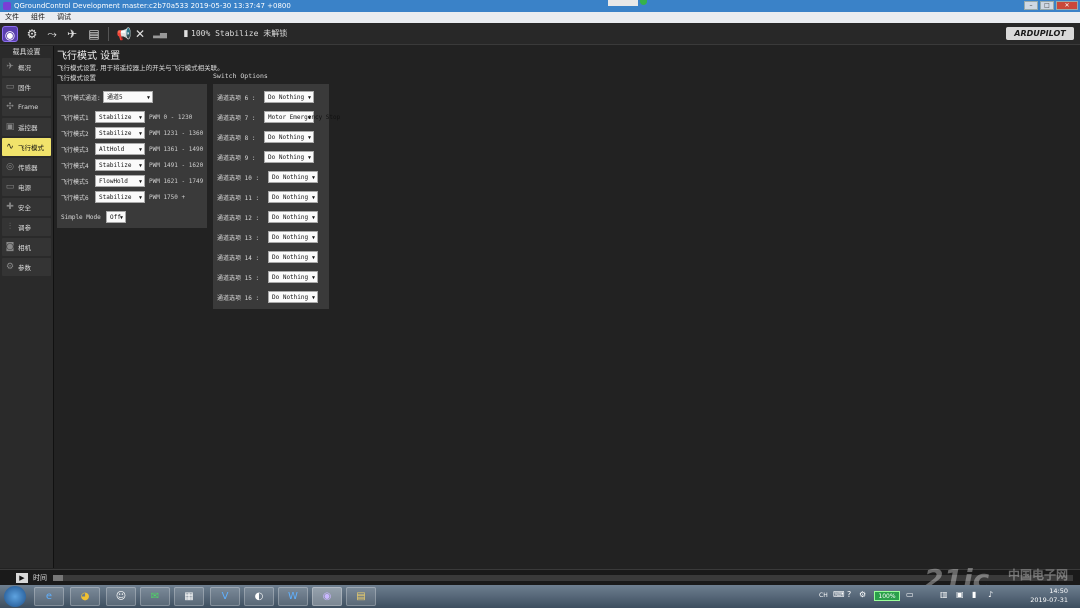  What do you see at coordinates (72, 34) in the screenshot?
I see `fly-plane-icon: ✈` at bounding box center [72, 34].